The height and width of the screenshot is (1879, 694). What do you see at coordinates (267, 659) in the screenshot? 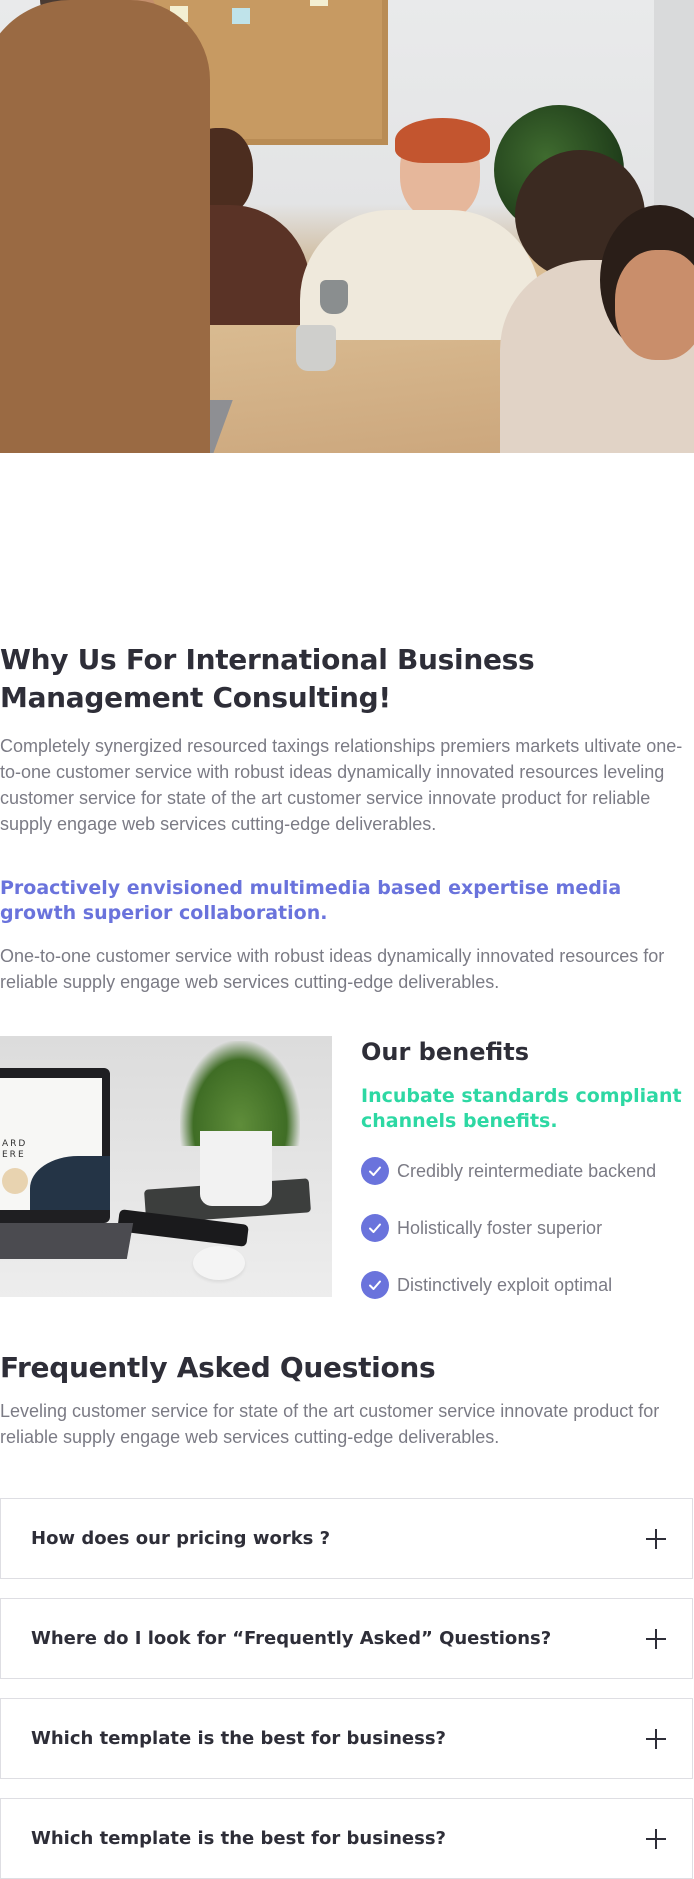
I see `why-us-heading-line1: Why Us For International Business` at bounding box center [267, 659].